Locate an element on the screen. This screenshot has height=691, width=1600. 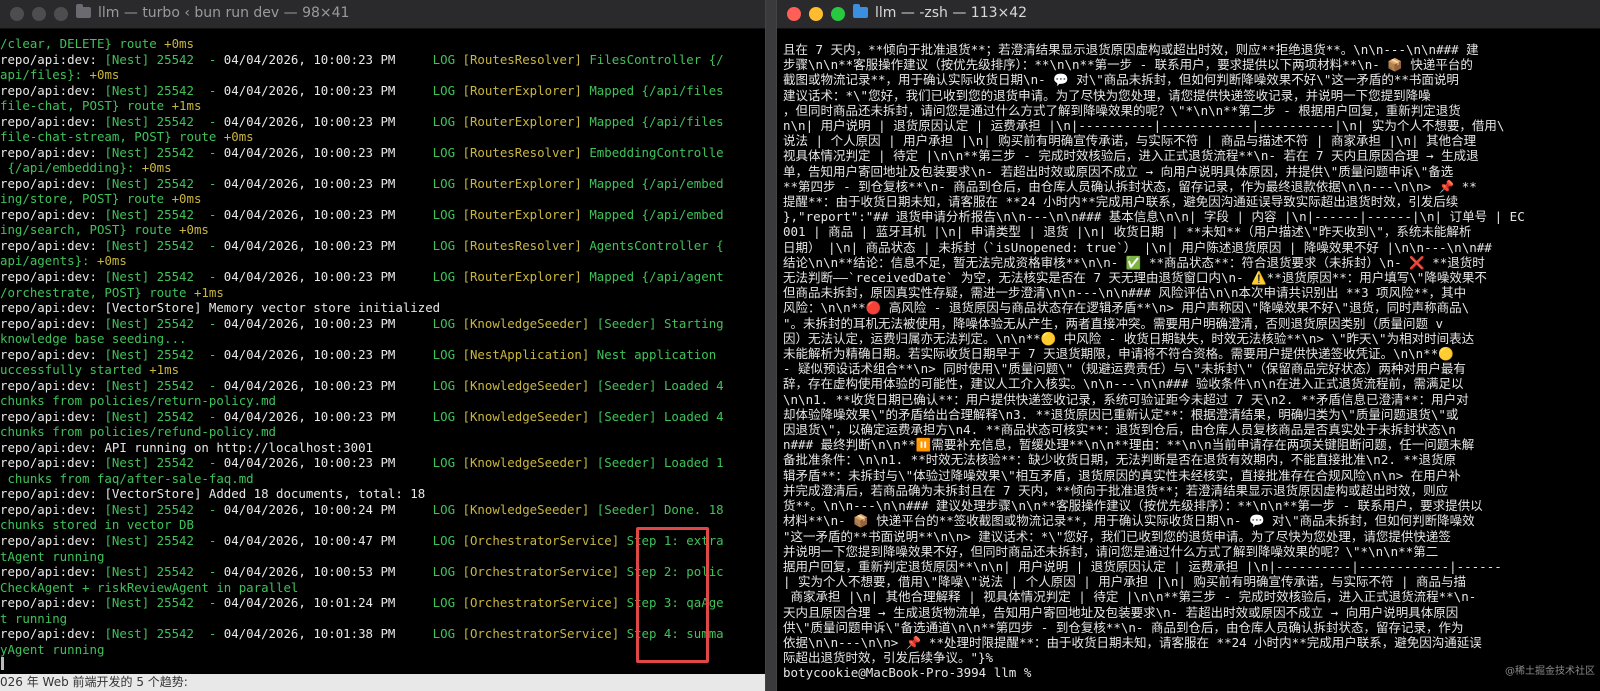
terminal-line: {/api/embedding}: +0ms is located at coordinates (382, 168).